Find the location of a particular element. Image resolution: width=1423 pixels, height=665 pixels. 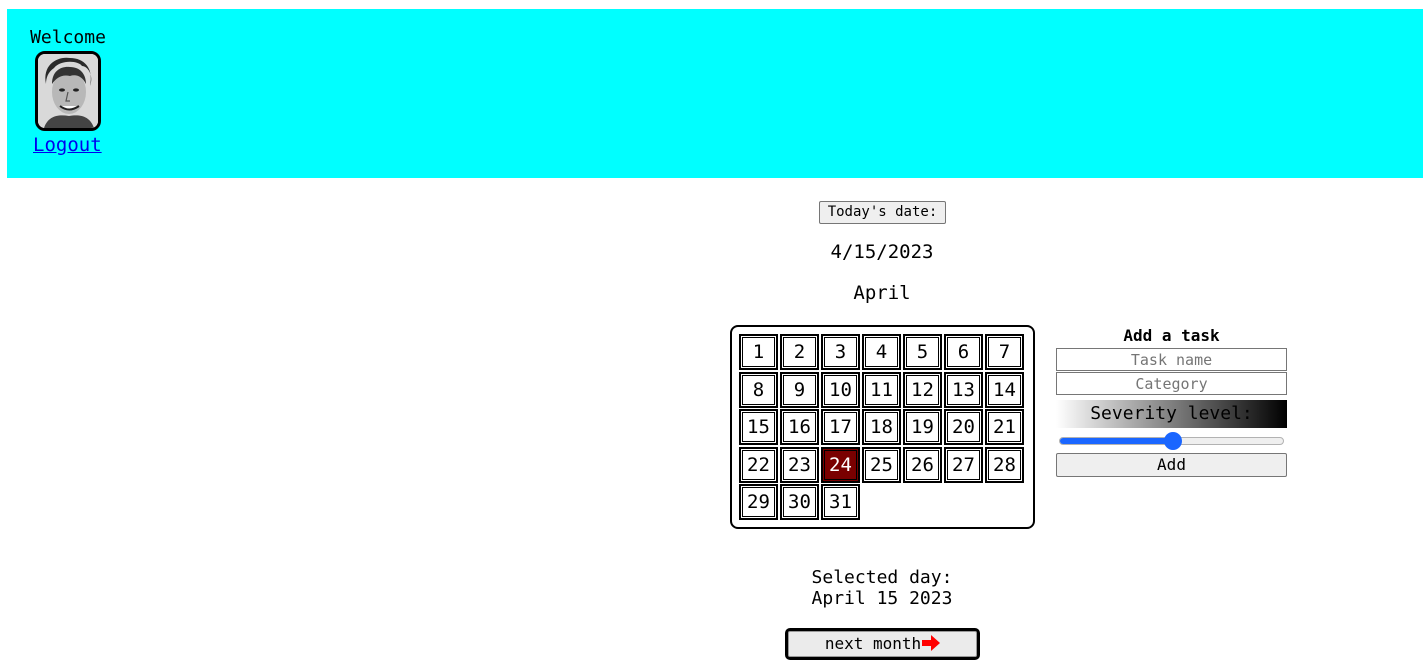

calendar-day: 16 is located at coordinates (799, 427).